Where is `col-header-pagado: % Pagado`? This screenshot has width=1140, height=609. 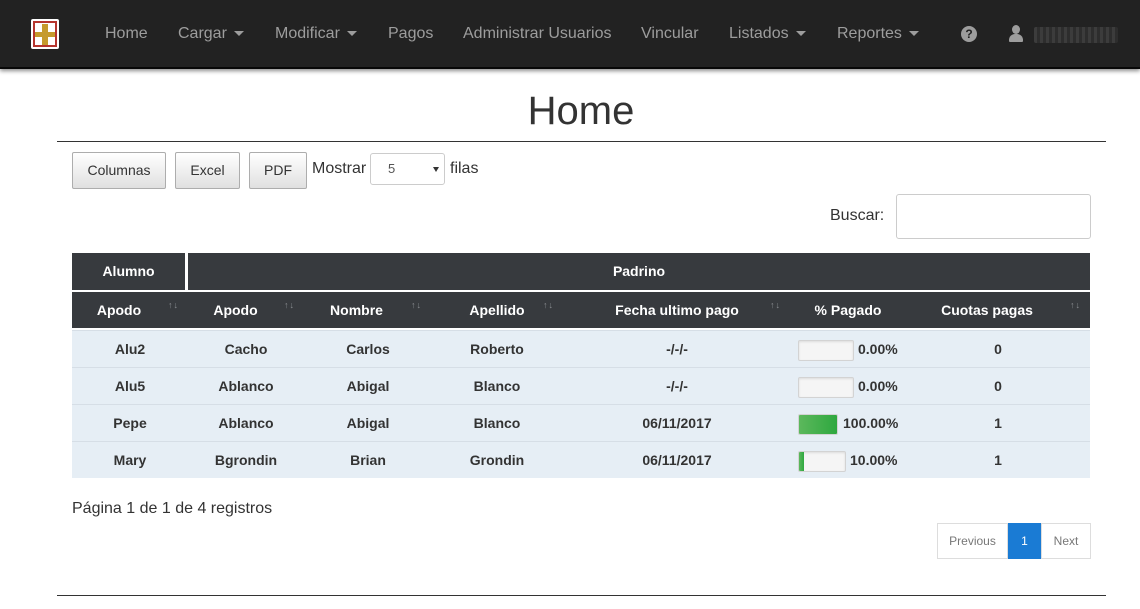 col-header-pagado: % Pagado is located at coordinates (848, 310).